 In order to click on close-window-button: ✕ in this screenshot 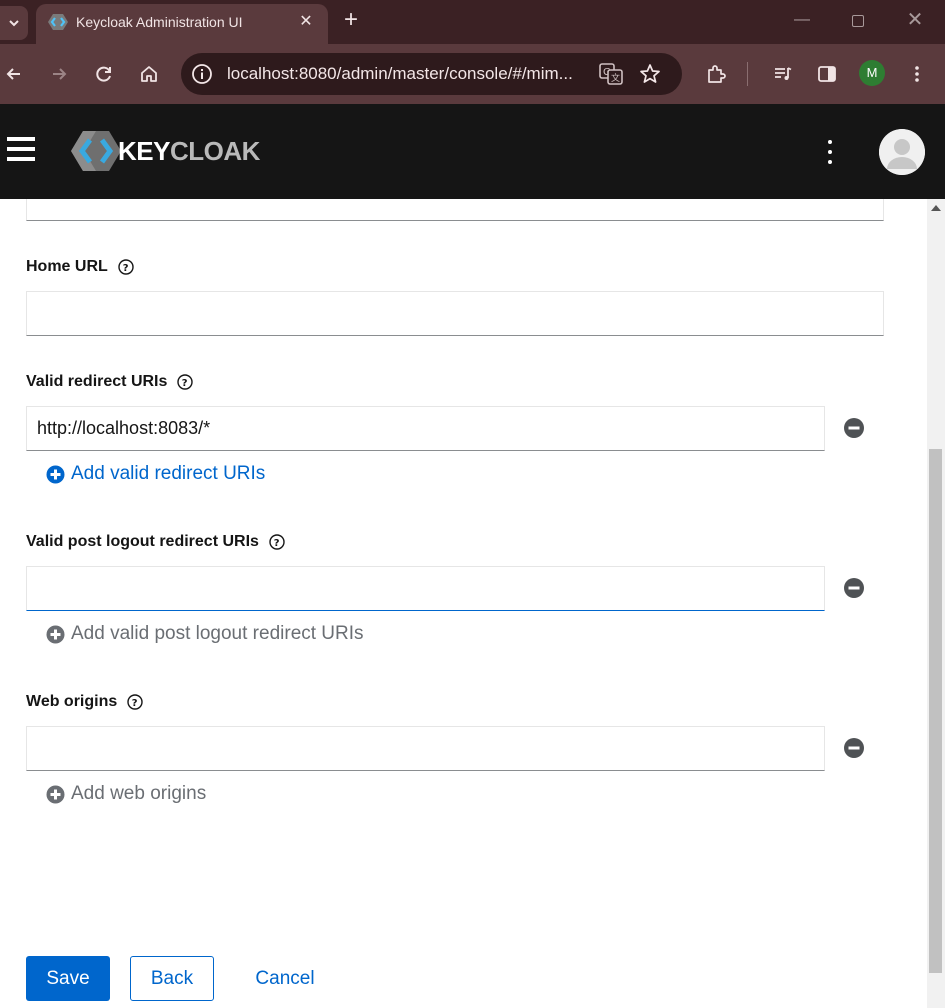, I will do `click(915, 21)`.